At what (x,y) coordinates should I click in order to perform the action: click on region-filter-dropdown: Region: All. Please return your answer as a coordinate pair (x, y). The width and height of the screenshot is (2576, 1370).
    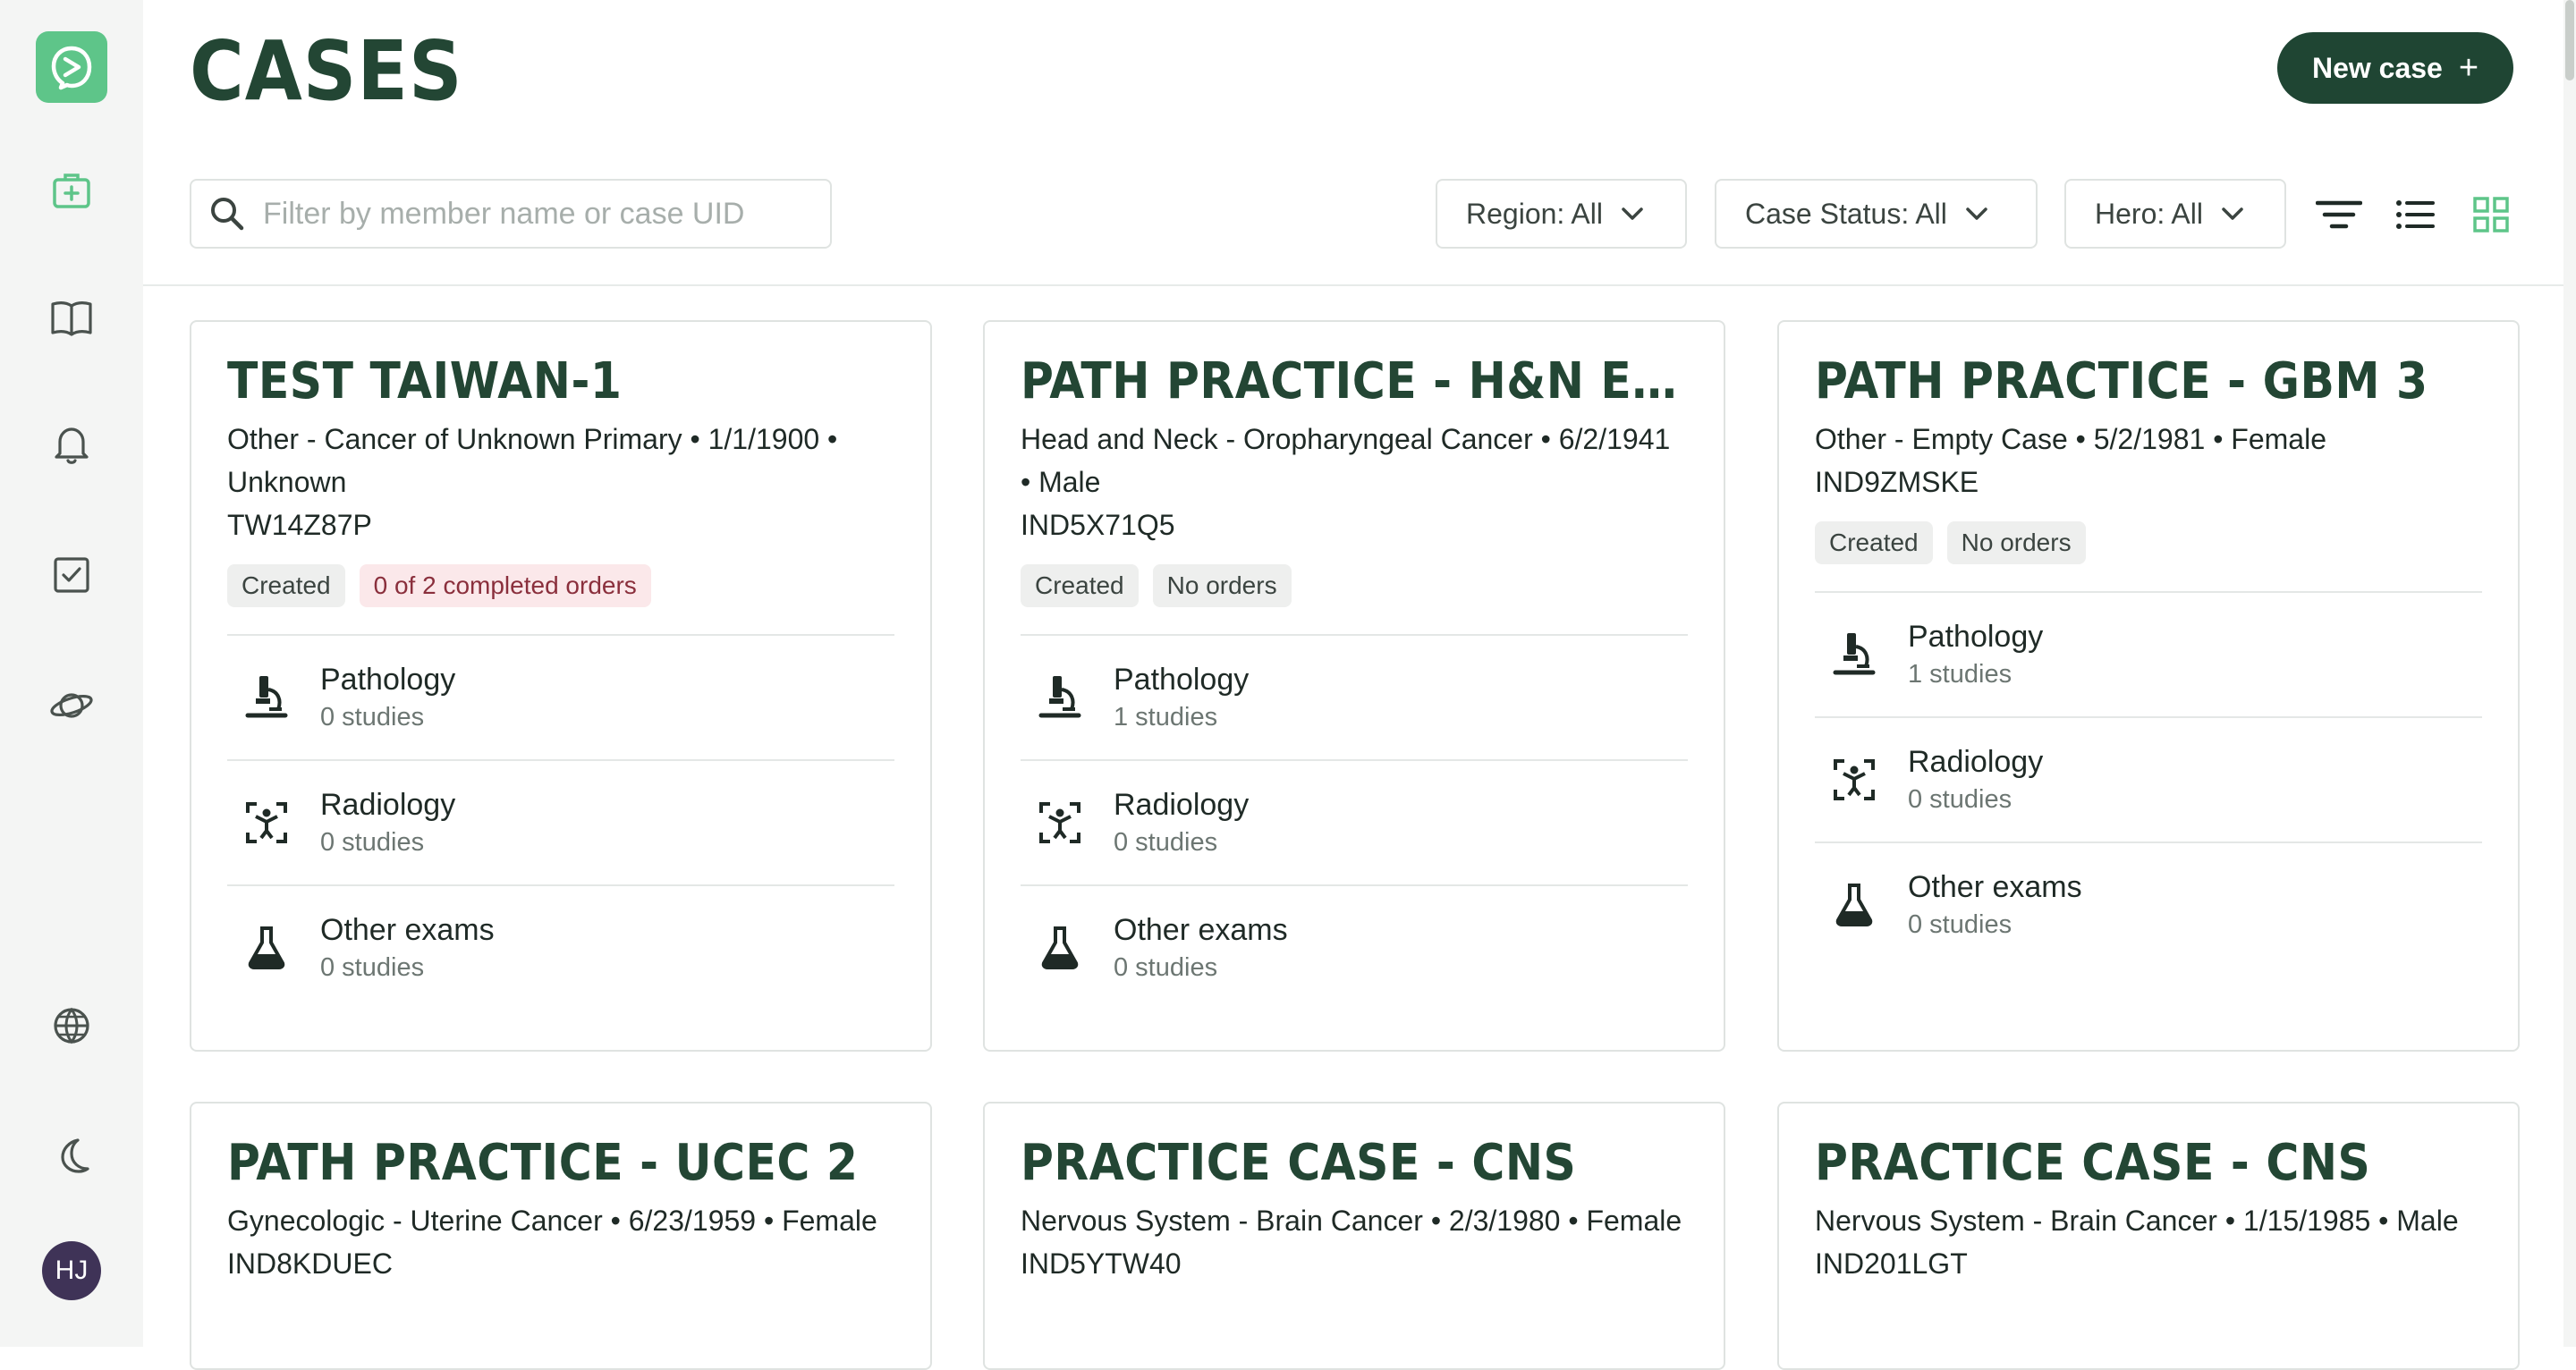
    Looking at the image, I should click on (1561, 214).